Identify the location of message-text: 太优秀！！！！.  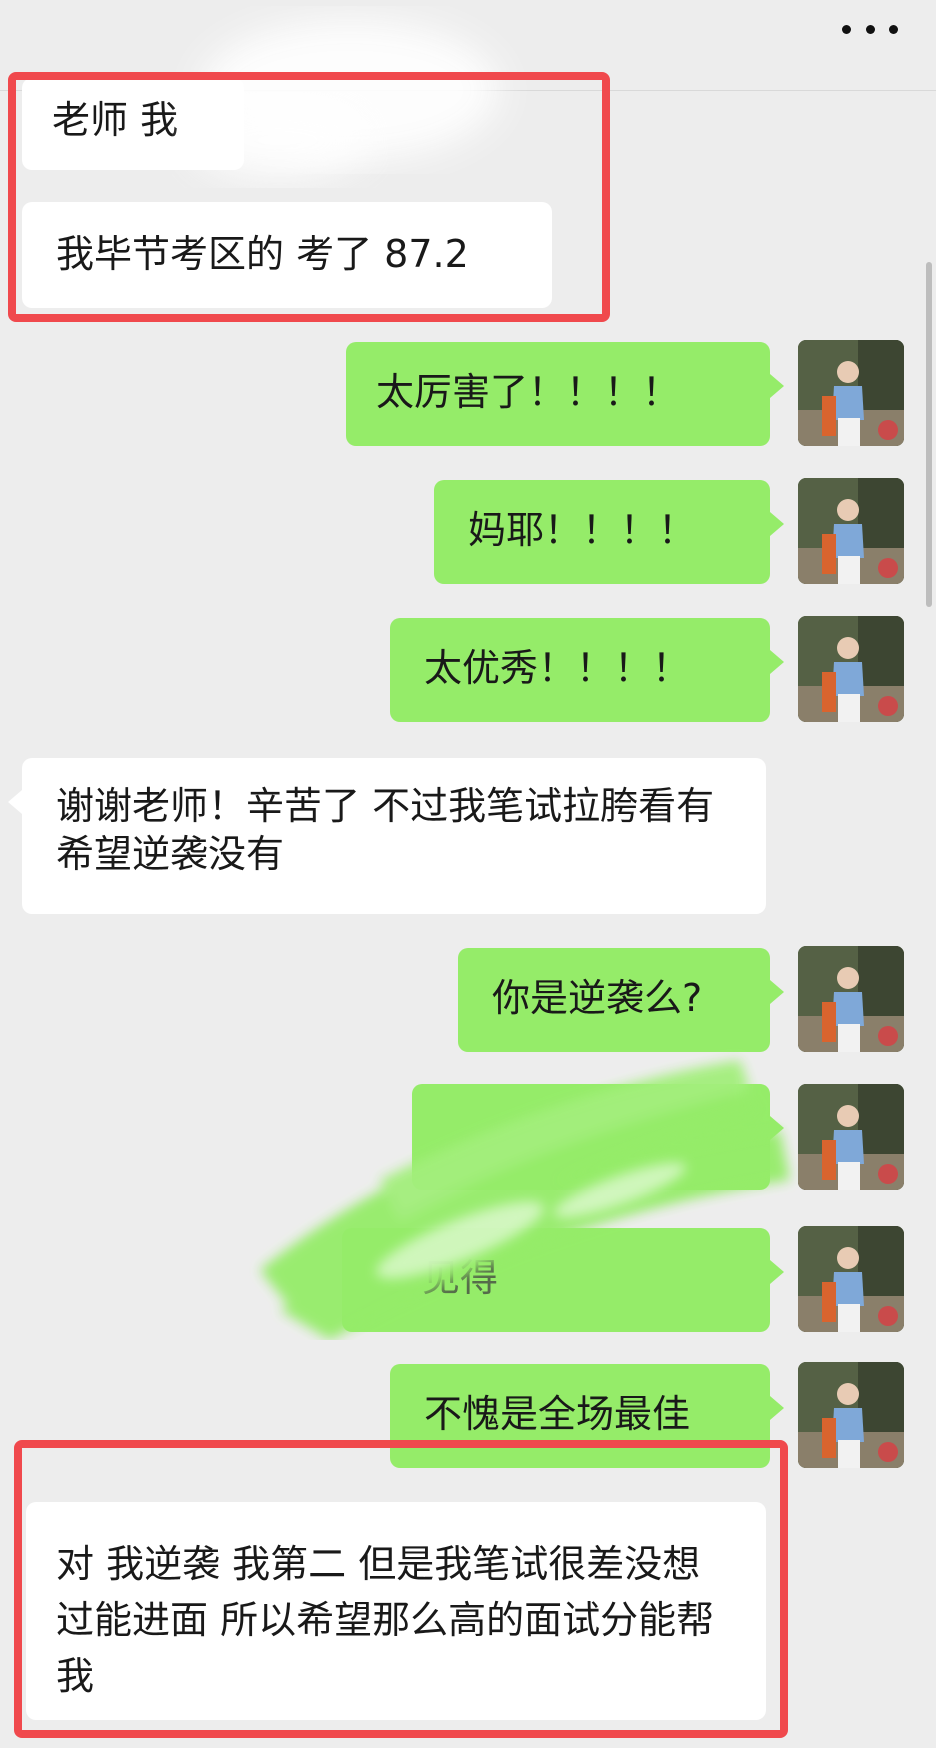
(557, 668).